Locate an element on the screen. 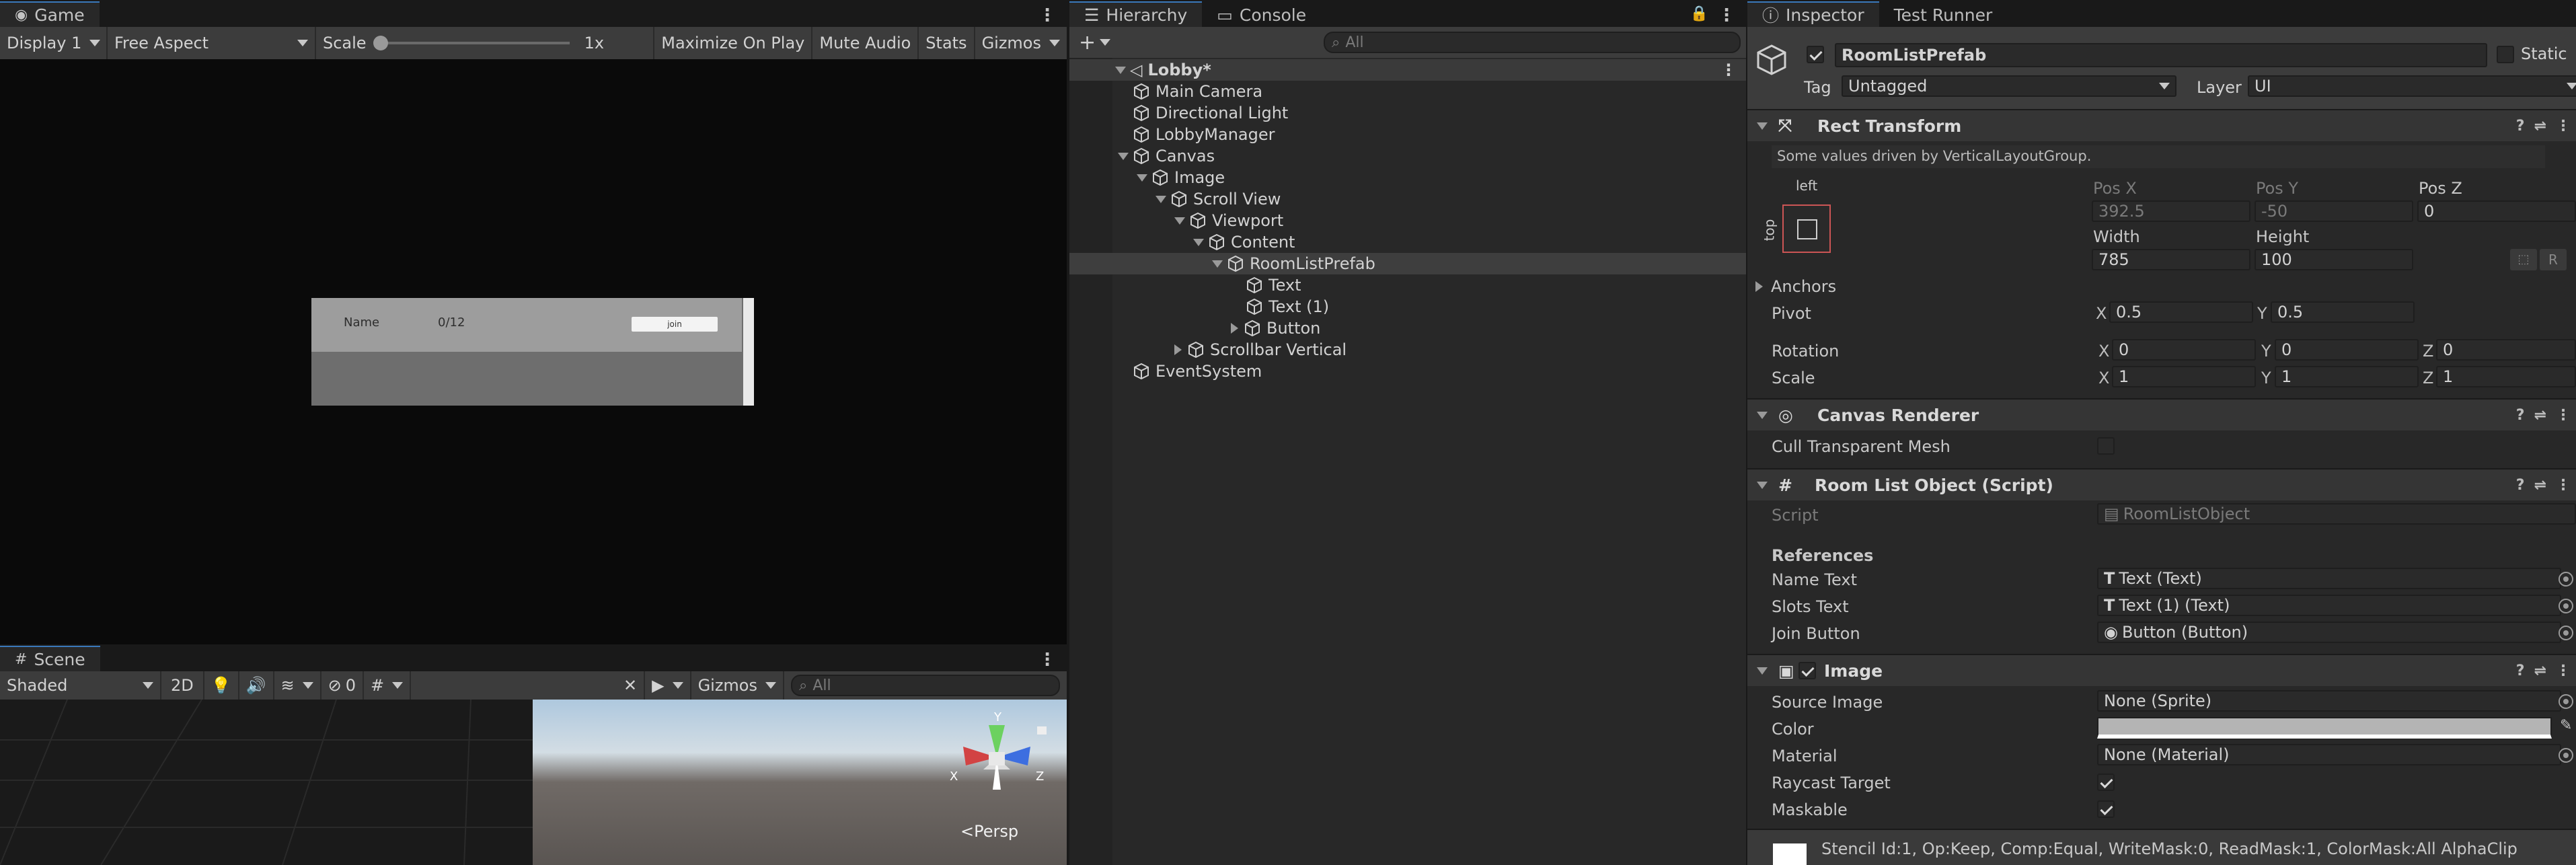 This screenshot has width=2576, height=865. persp-label: <Persp is located at coordinates (989, 831).